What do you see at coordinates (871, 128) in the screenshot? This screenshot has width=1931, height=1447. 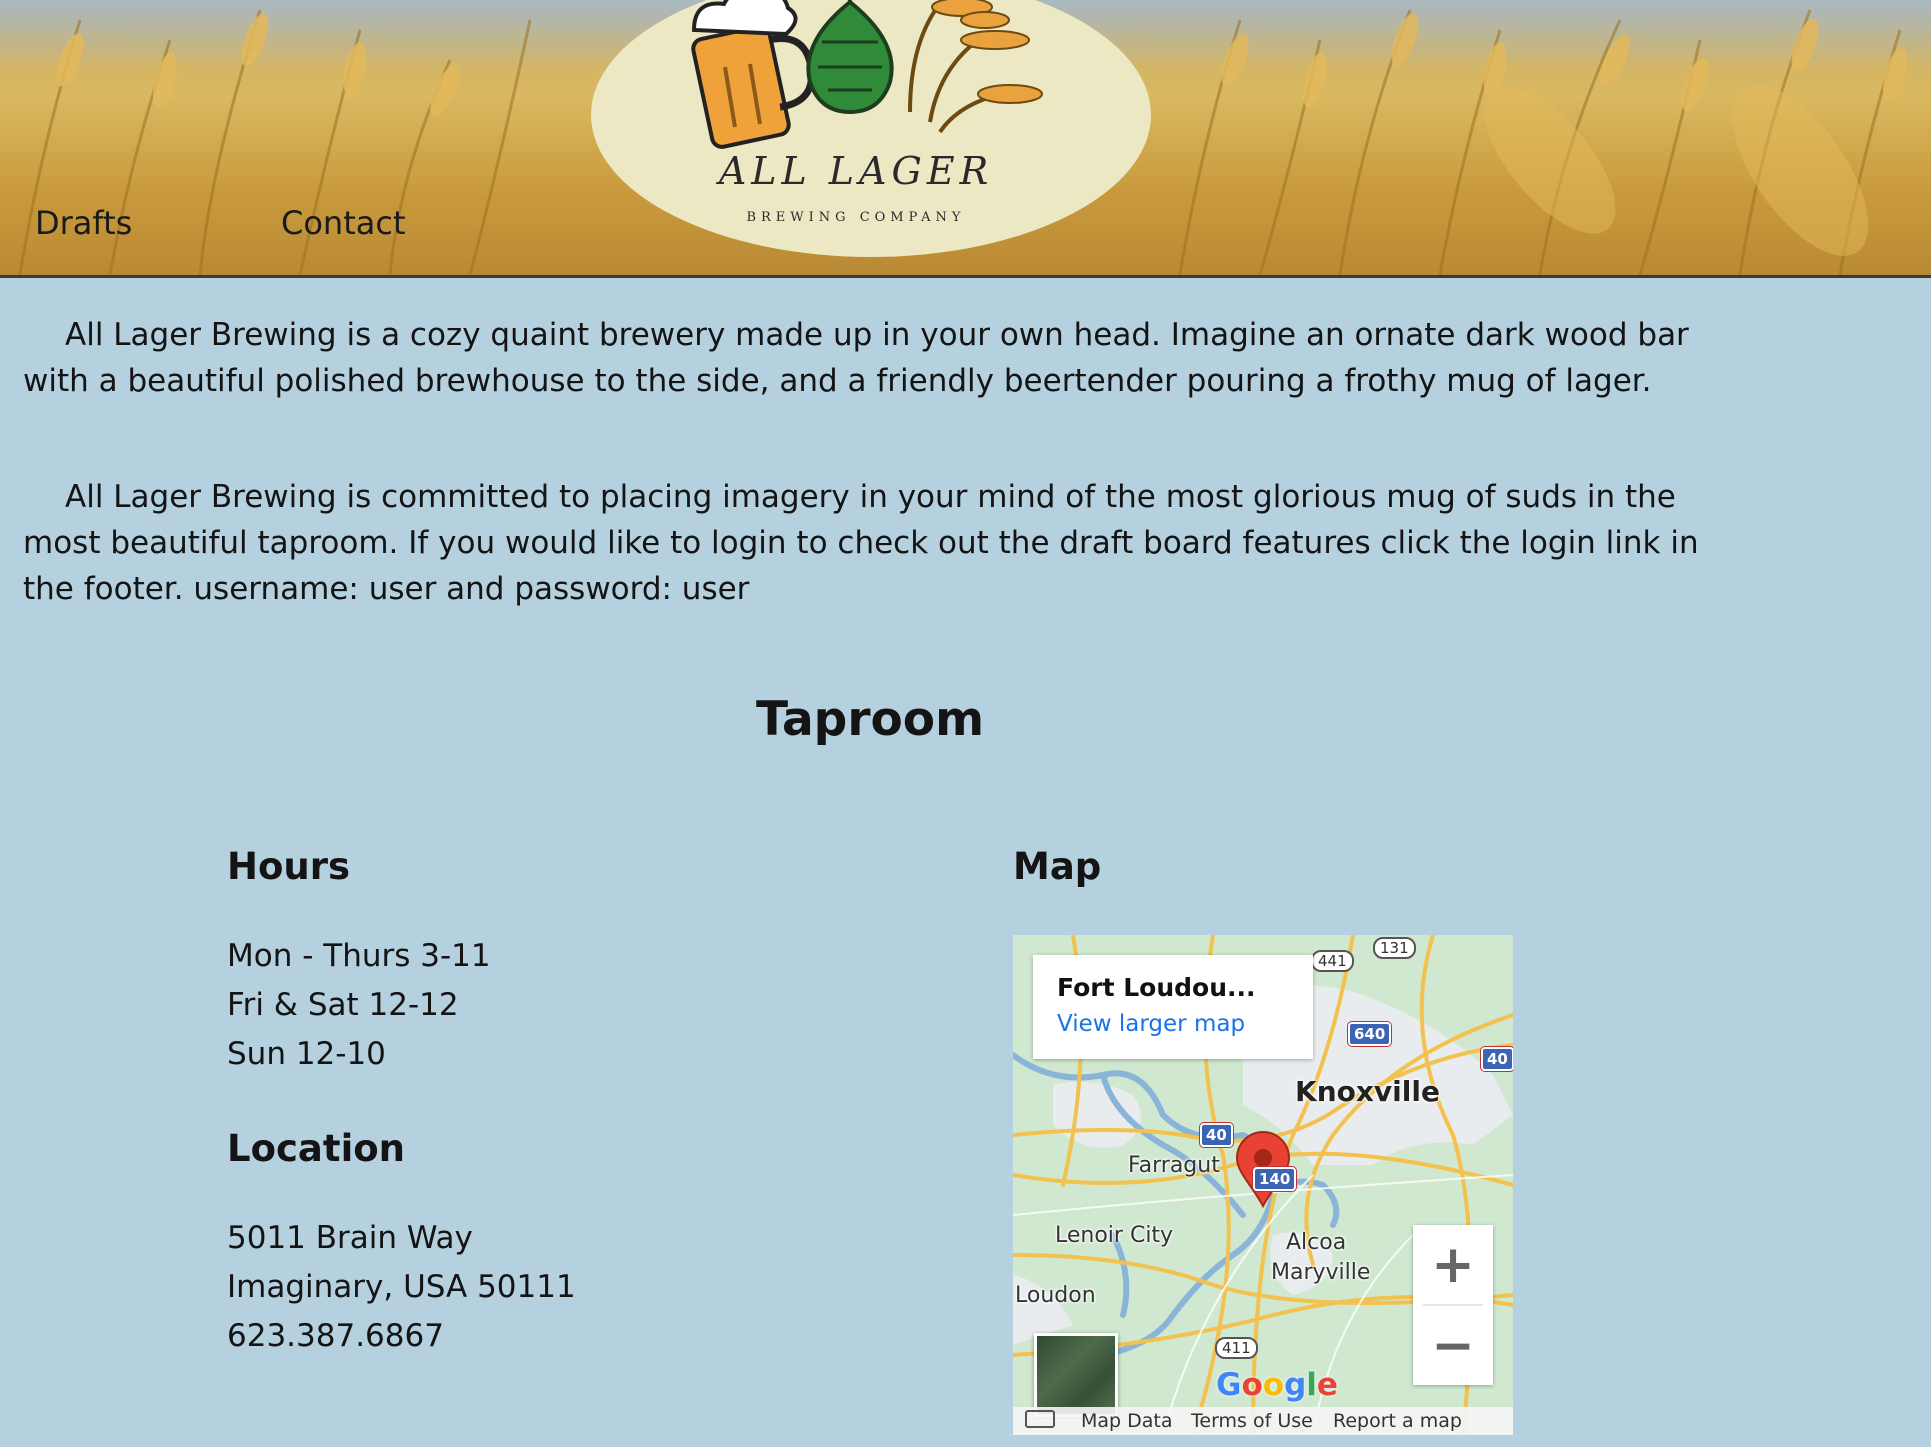 I see `brewery-logo: ALL LAGER BREWING COMPANY` at bounding box center [871, 128].